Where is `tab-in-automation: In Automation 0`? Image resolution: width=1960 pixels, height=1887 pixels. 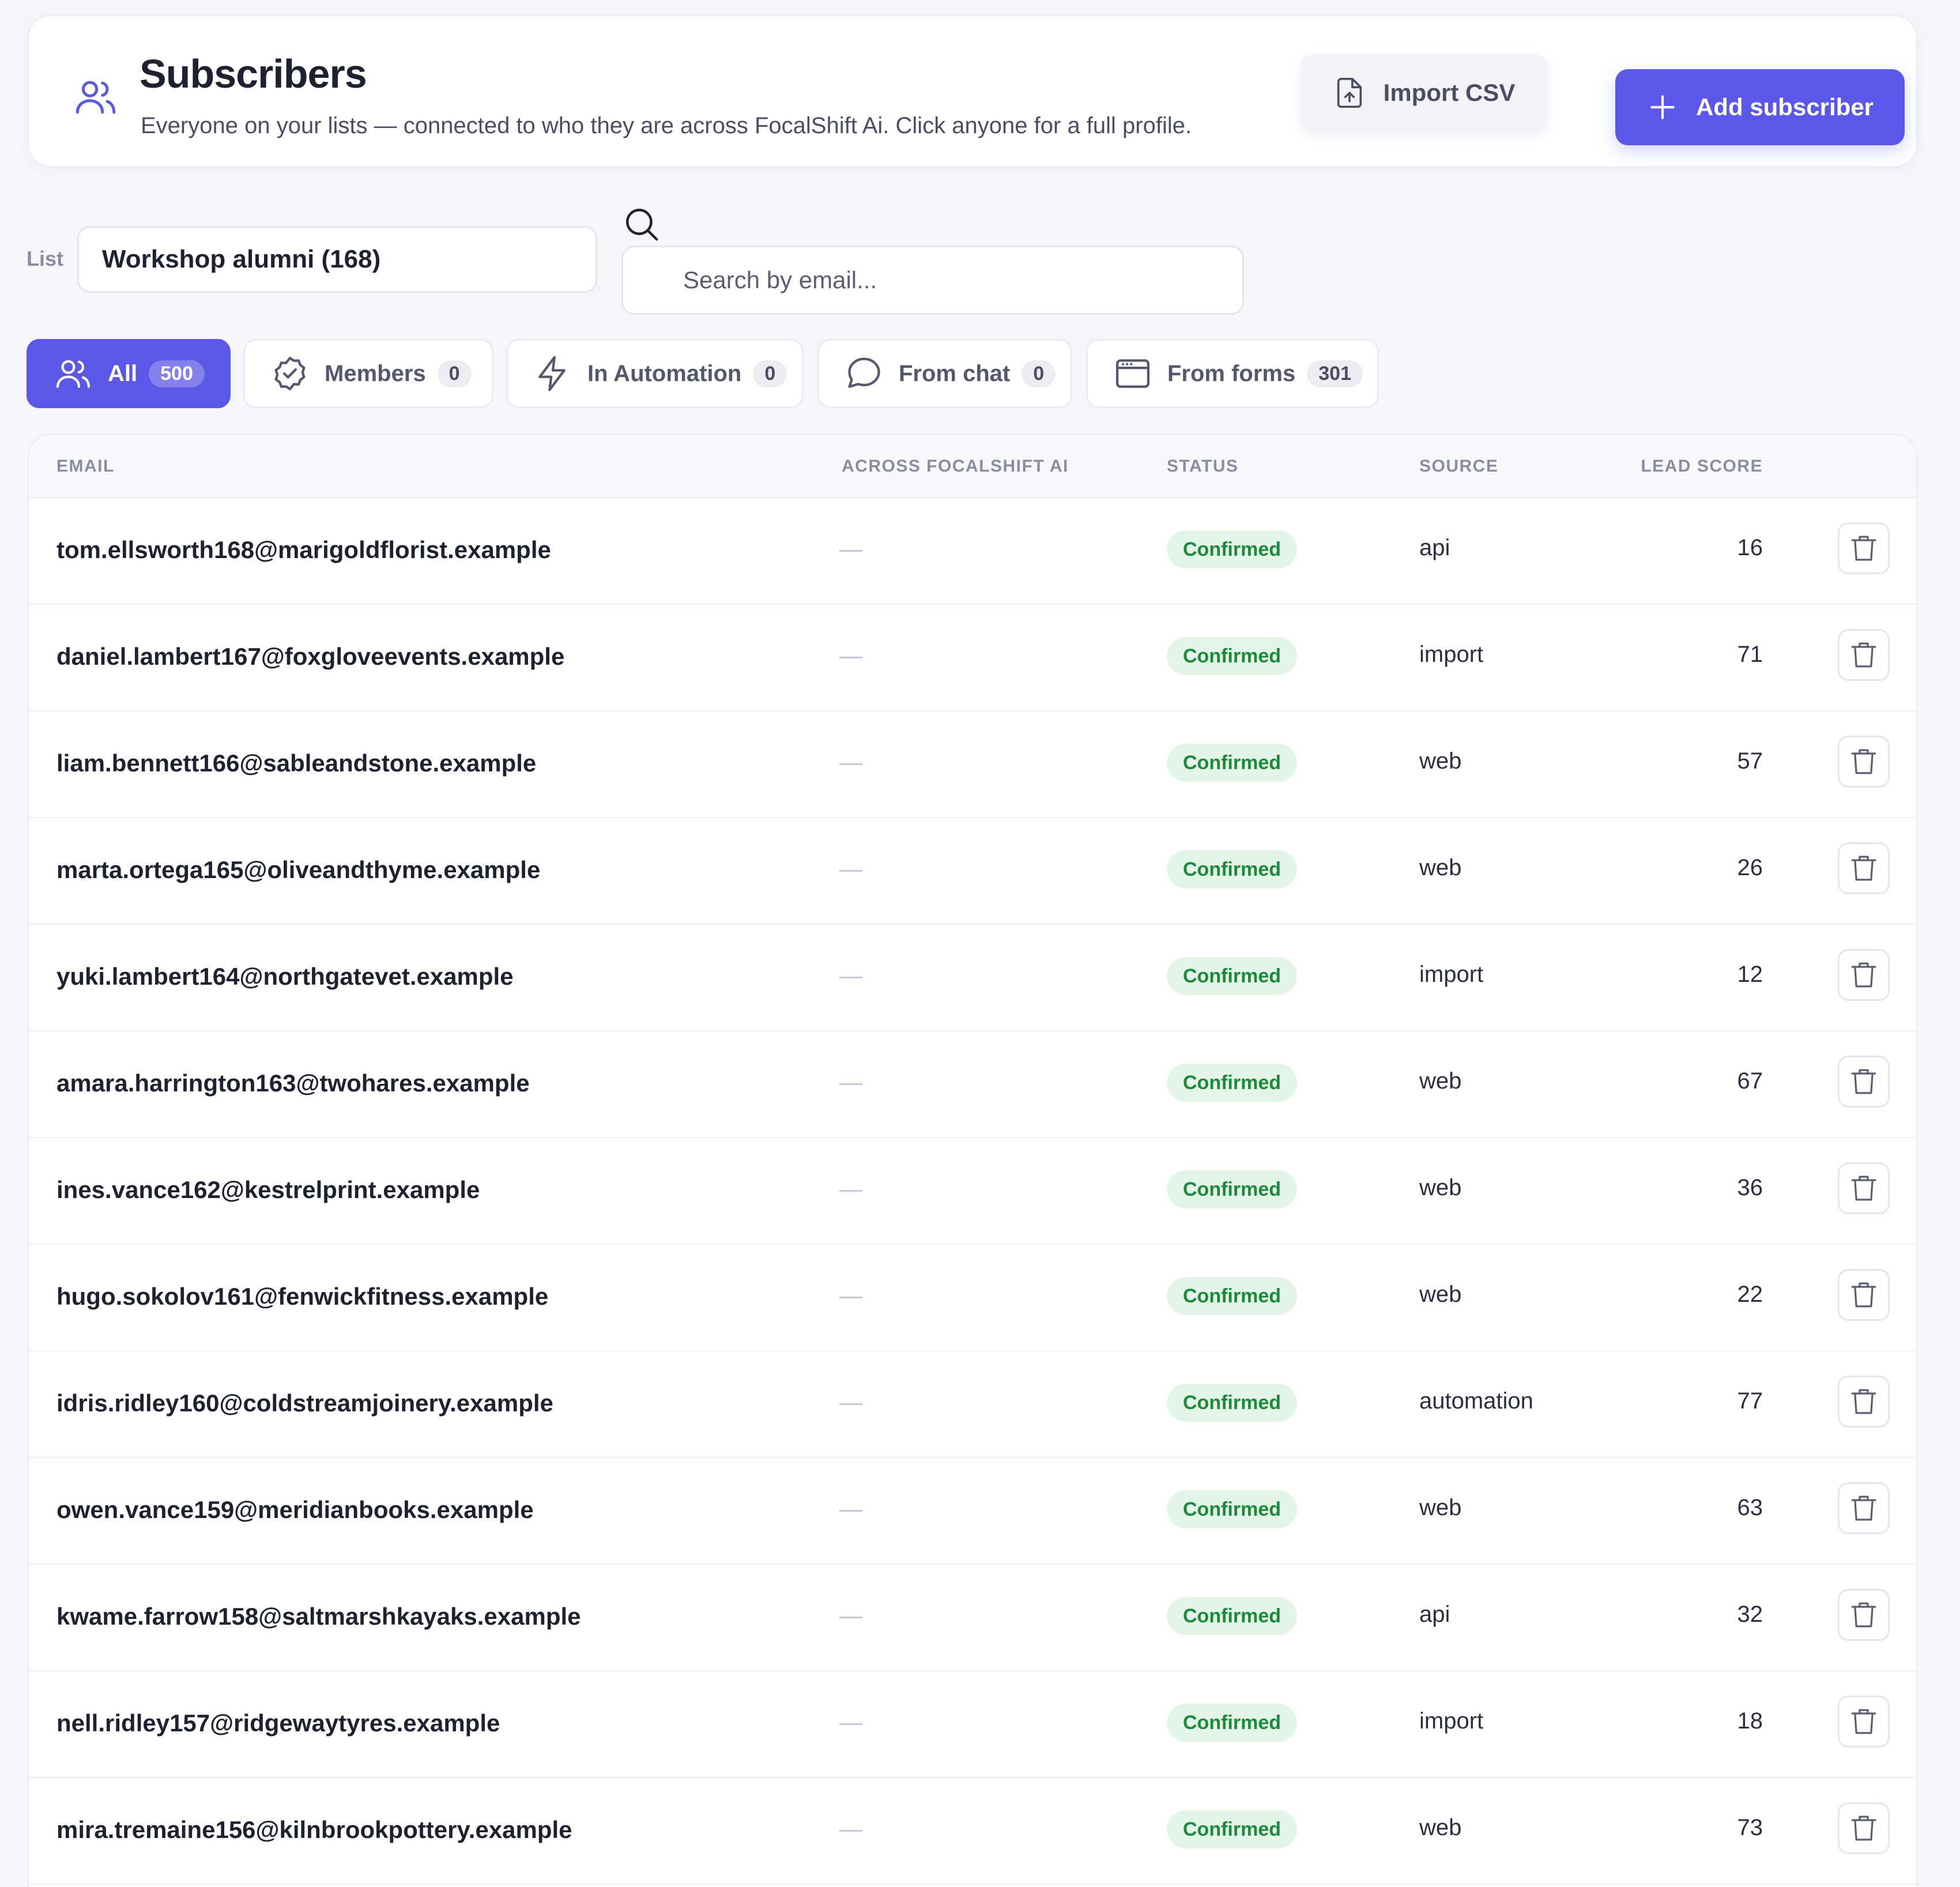
tab-in-automation: In Automation 0 is located at coordinates (655, 373).